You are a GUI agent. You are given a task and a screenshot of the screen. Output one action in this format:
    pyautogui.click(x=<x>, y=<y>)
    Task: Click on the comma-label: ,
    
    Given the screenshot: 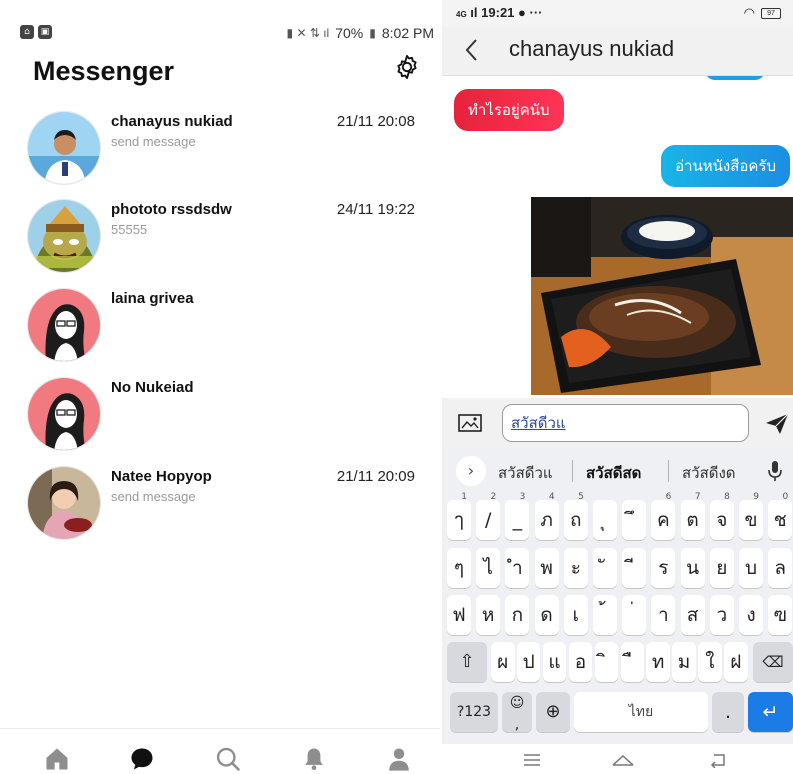 What is the action you would take?
    pyautogui.click(x=517, y=725)
    